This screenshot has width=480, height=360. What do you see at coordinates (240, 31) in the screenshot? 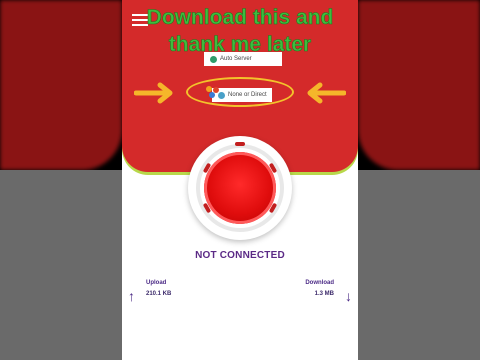
I see `overlay-caption: Download this and thank me later` at bounding box center [240, 31].